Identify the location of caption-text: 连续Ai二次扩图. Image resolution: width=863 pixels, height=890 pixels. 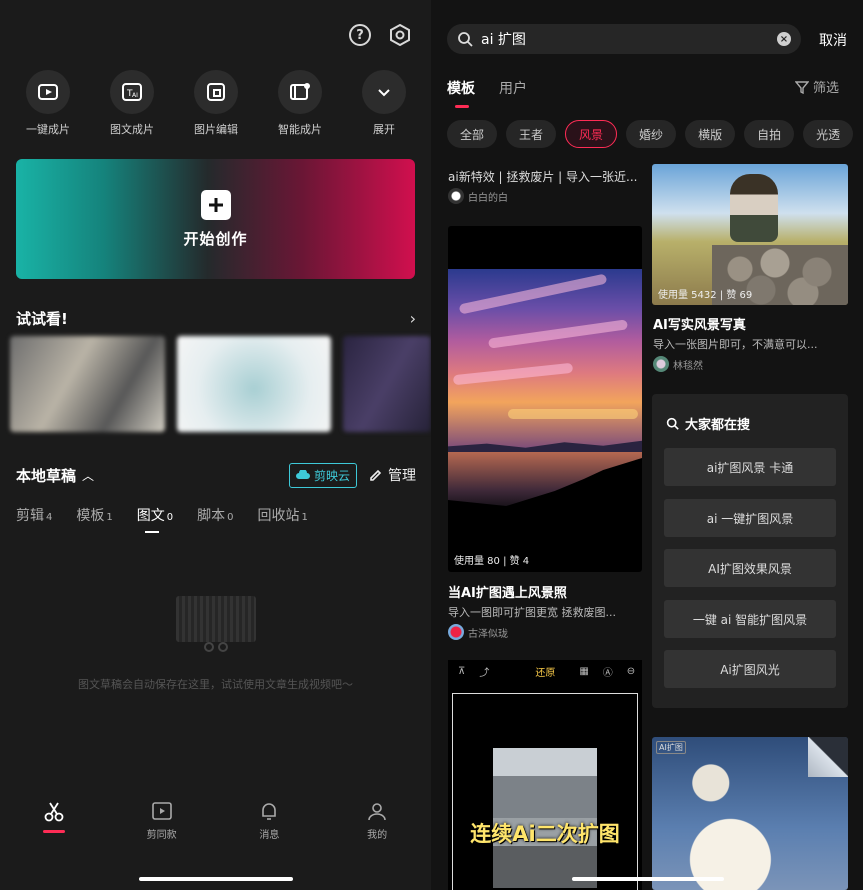
(545, 834).